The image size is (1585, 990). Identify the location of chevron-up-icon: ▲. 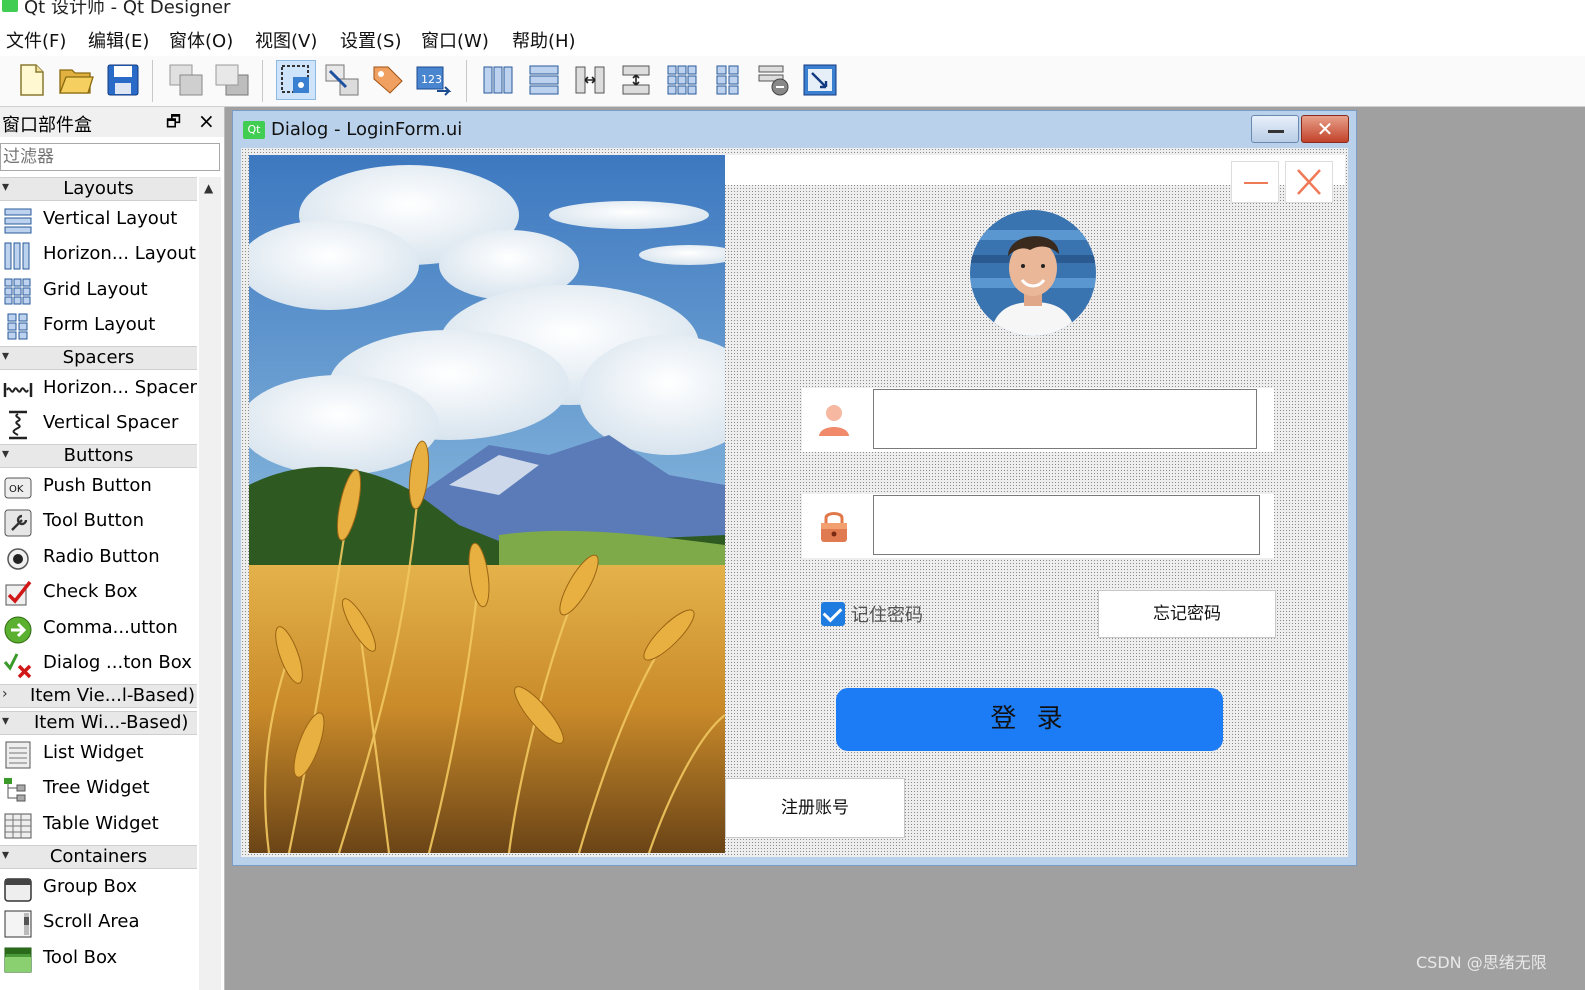
(208, 188).